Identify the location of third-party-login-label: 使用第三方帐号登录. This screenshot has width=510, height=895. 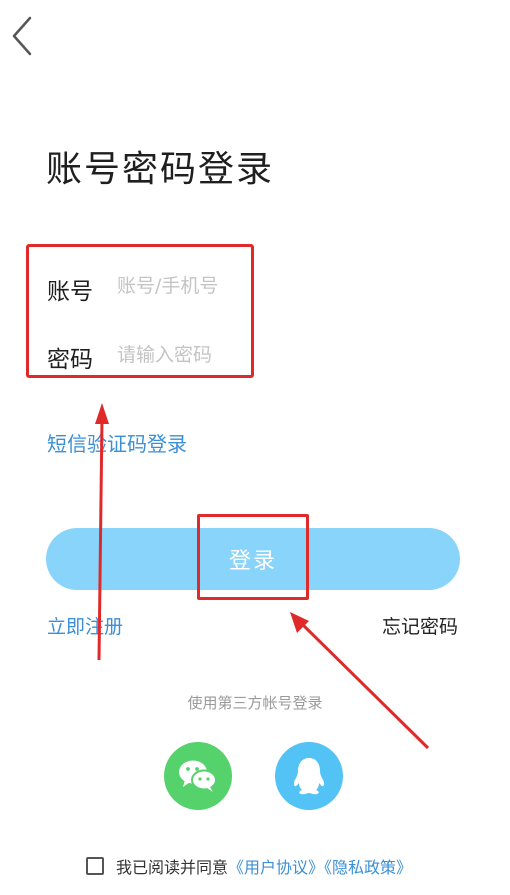
(255, 703).